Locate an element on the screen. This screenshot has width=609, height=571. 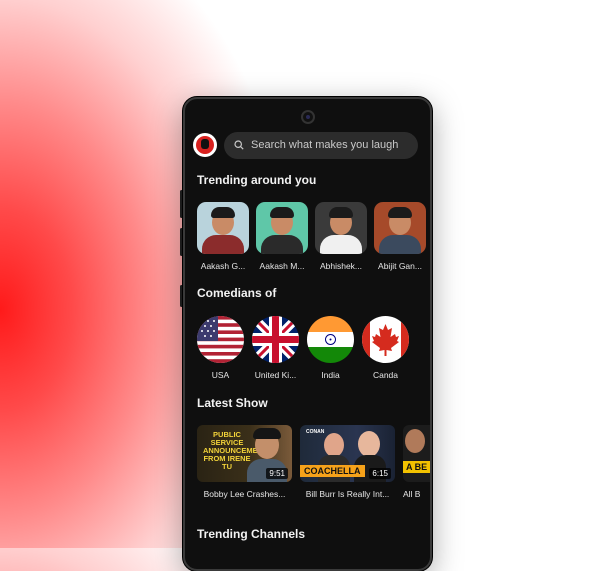
search-icon is located at coordinates (239, 145).